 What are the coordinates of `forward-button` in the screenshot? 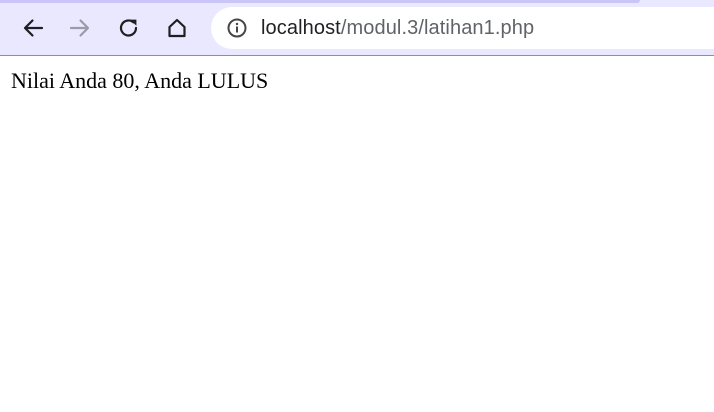 It's located at (80, 28).